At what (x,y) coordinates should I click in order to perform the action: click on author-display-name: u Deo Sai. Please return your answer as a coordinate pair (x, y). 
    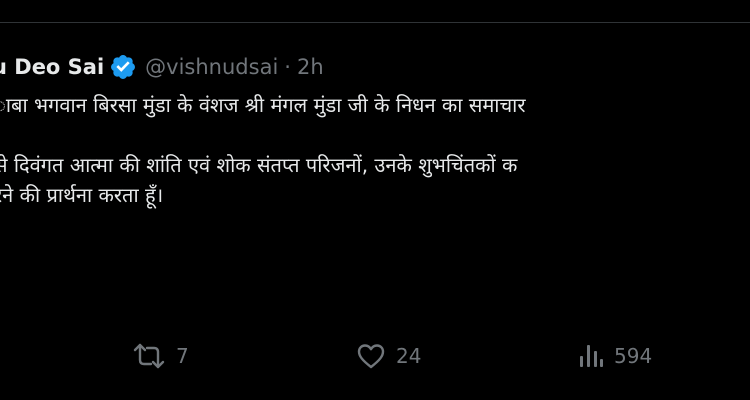
    Looking at the image, I should click on (52, 67).